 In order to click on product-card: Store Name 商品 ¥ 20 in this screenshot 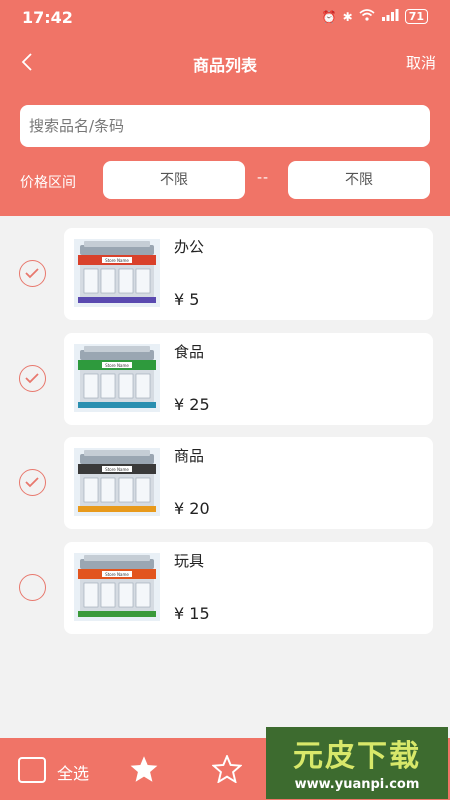, I will do `click(248, 483)`.